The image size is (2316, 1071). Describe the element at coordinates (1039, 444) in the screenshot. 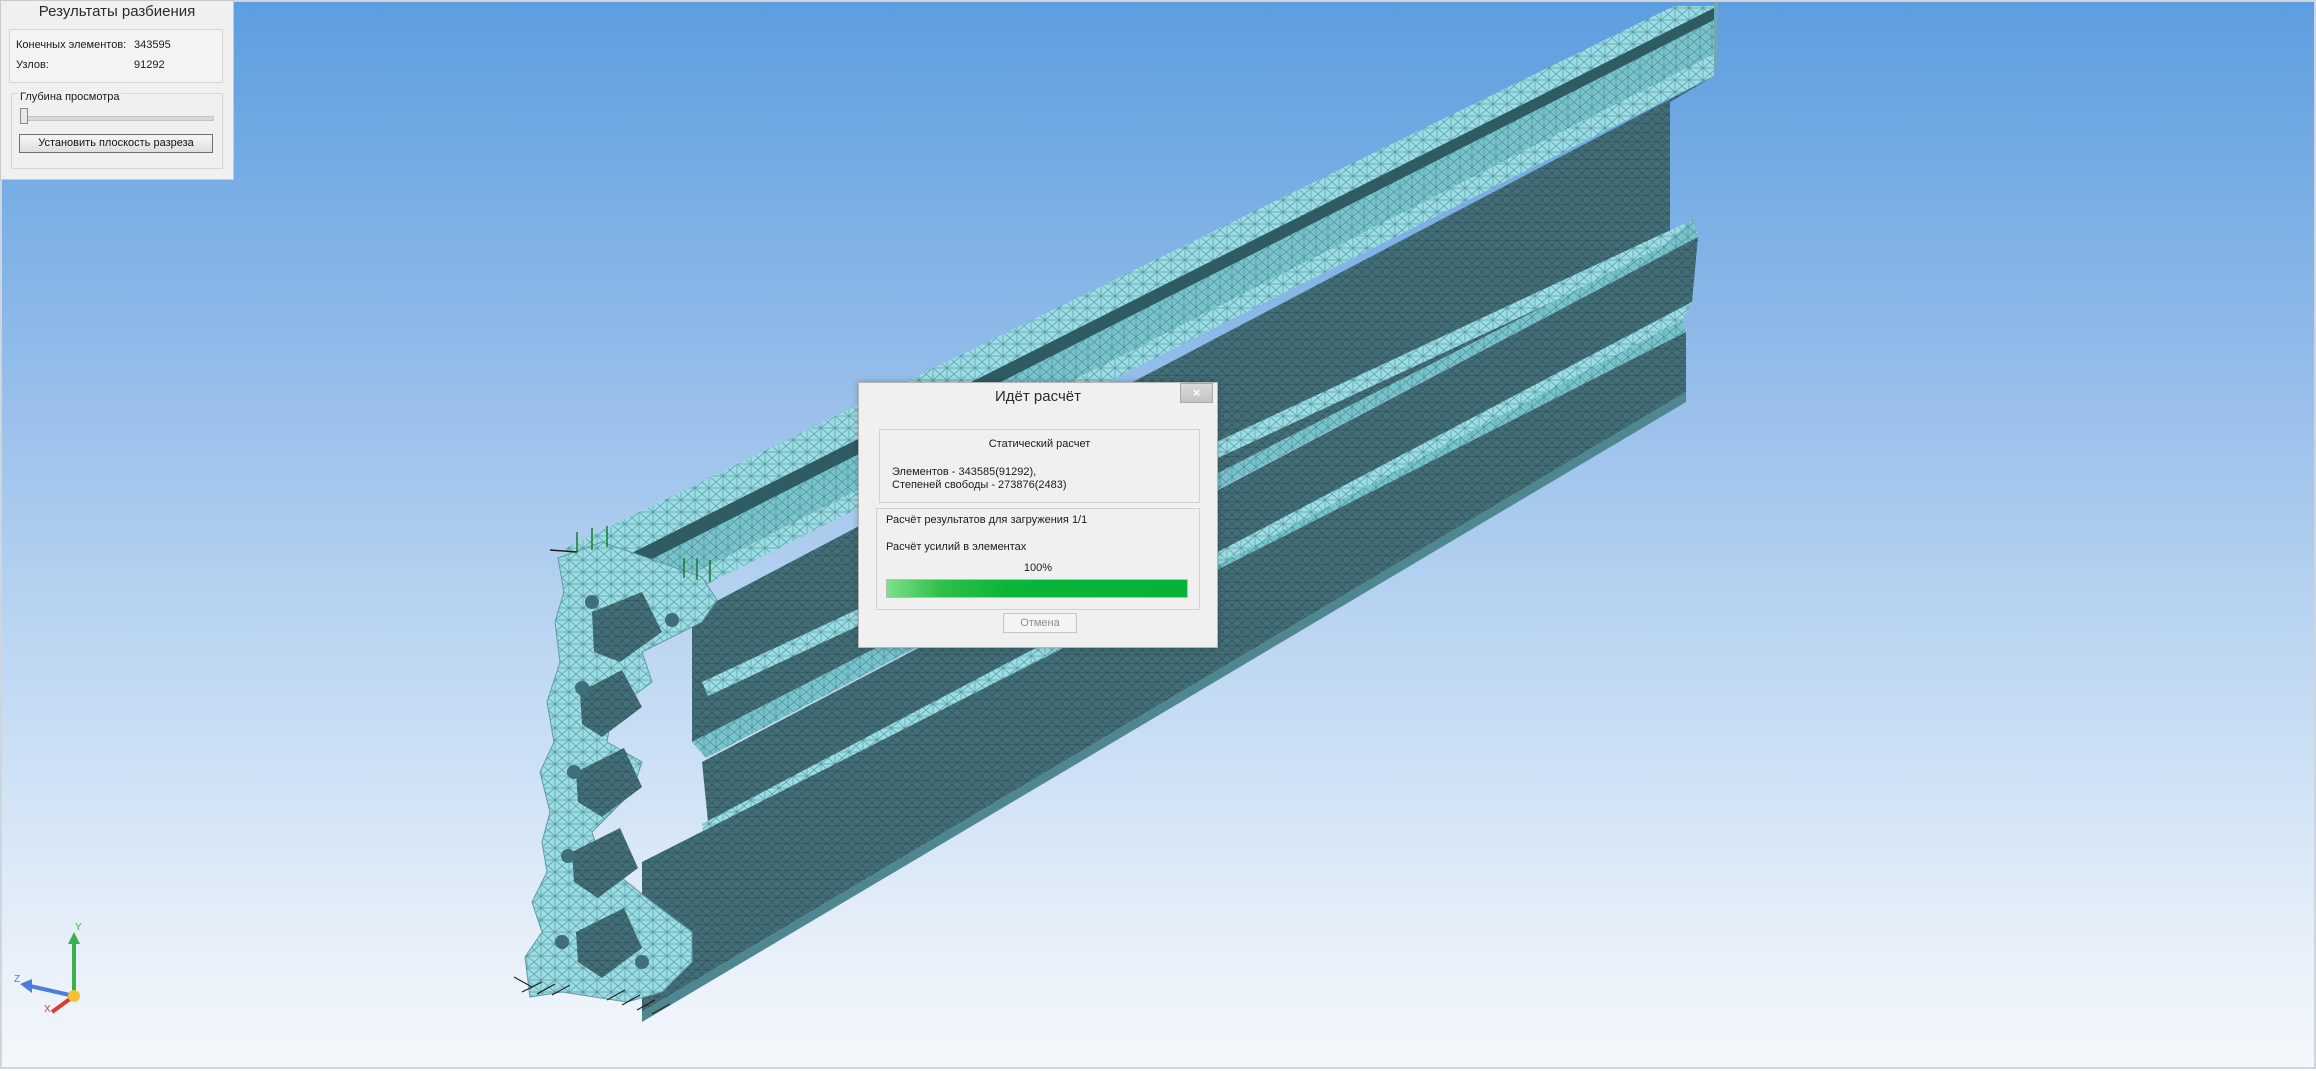

I see `calc-type-label: Статический расчет` at that location.